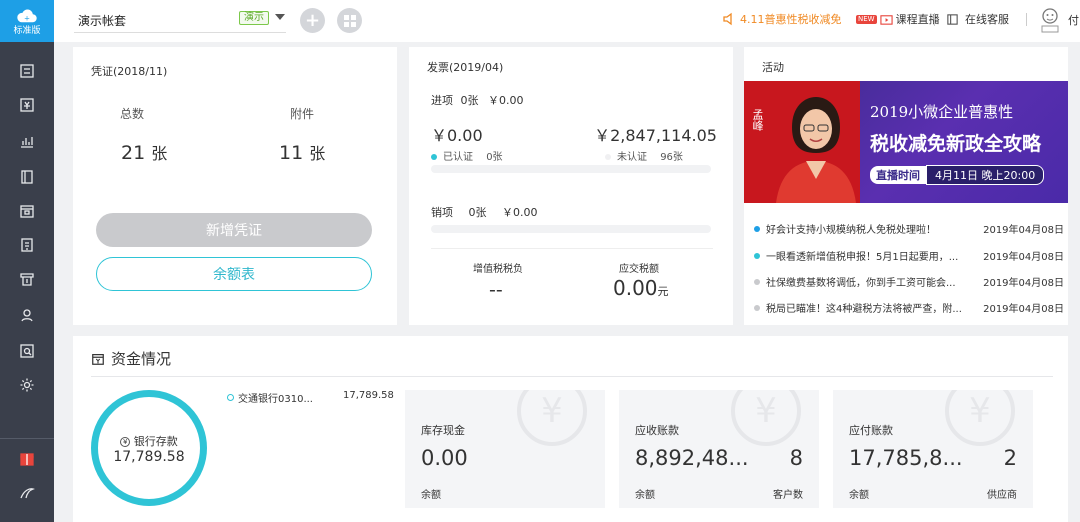 This screenshot has width=1080, height=522. I want to click on uncertified-amount: ￥2,847,114.05, so click(655, 135).